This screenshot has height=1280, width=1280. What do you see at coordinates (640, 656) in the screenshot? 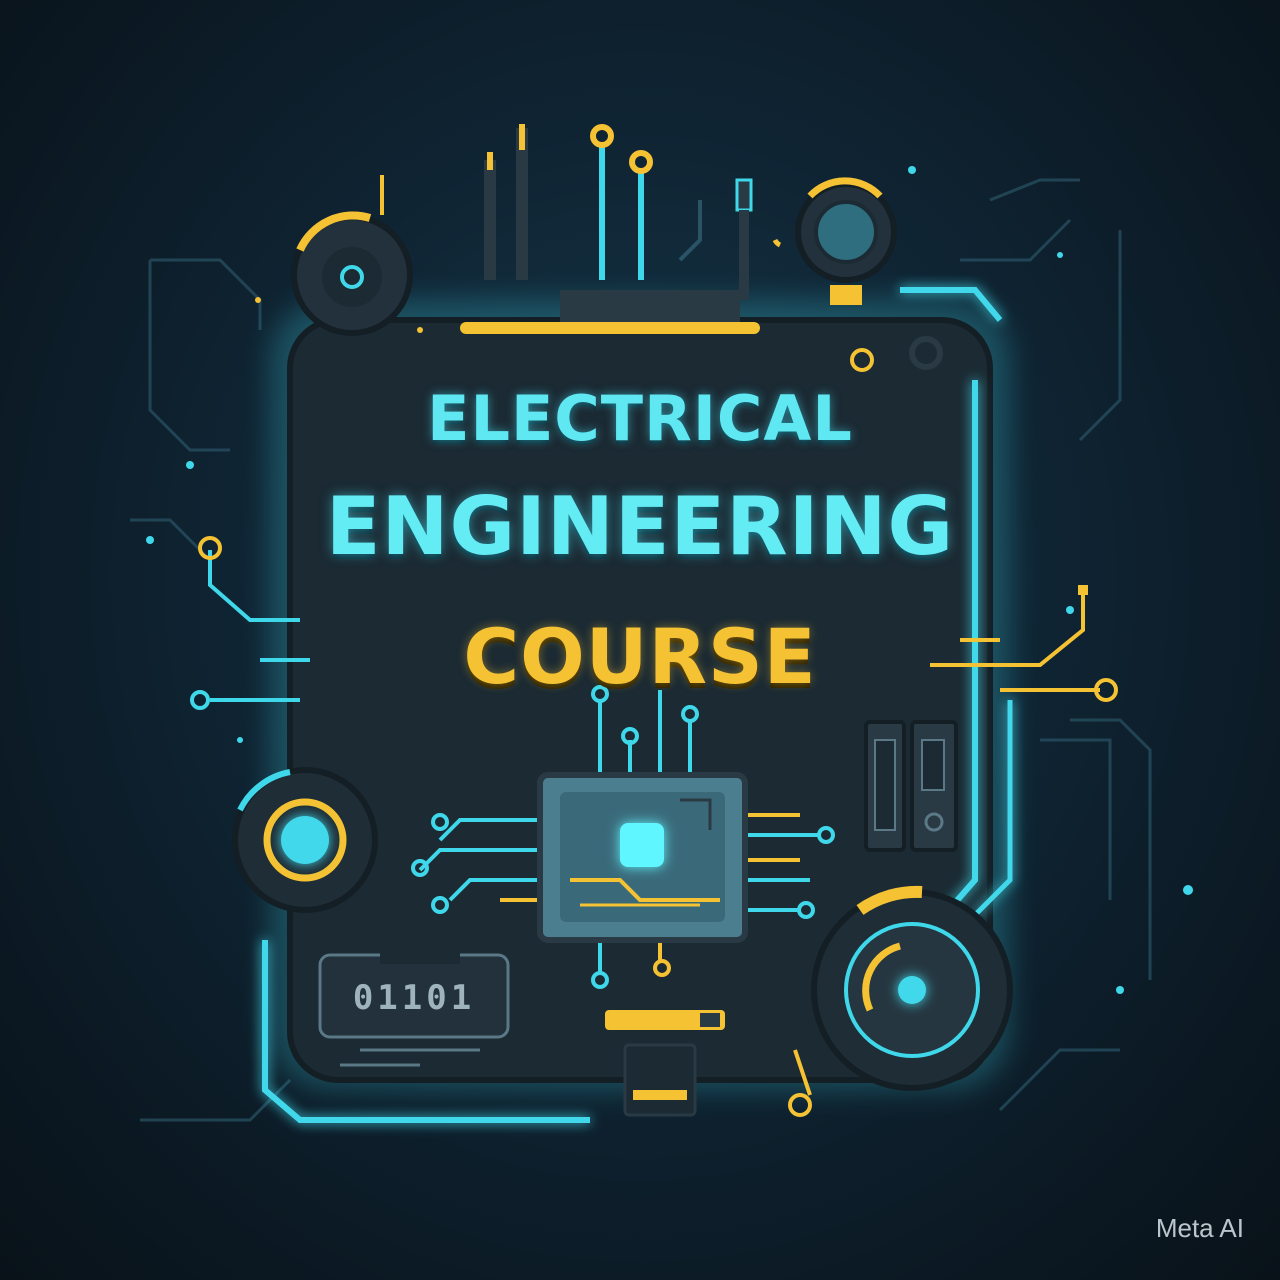
I see `title-line-course: COURSE` at bounding box center [640, 656].